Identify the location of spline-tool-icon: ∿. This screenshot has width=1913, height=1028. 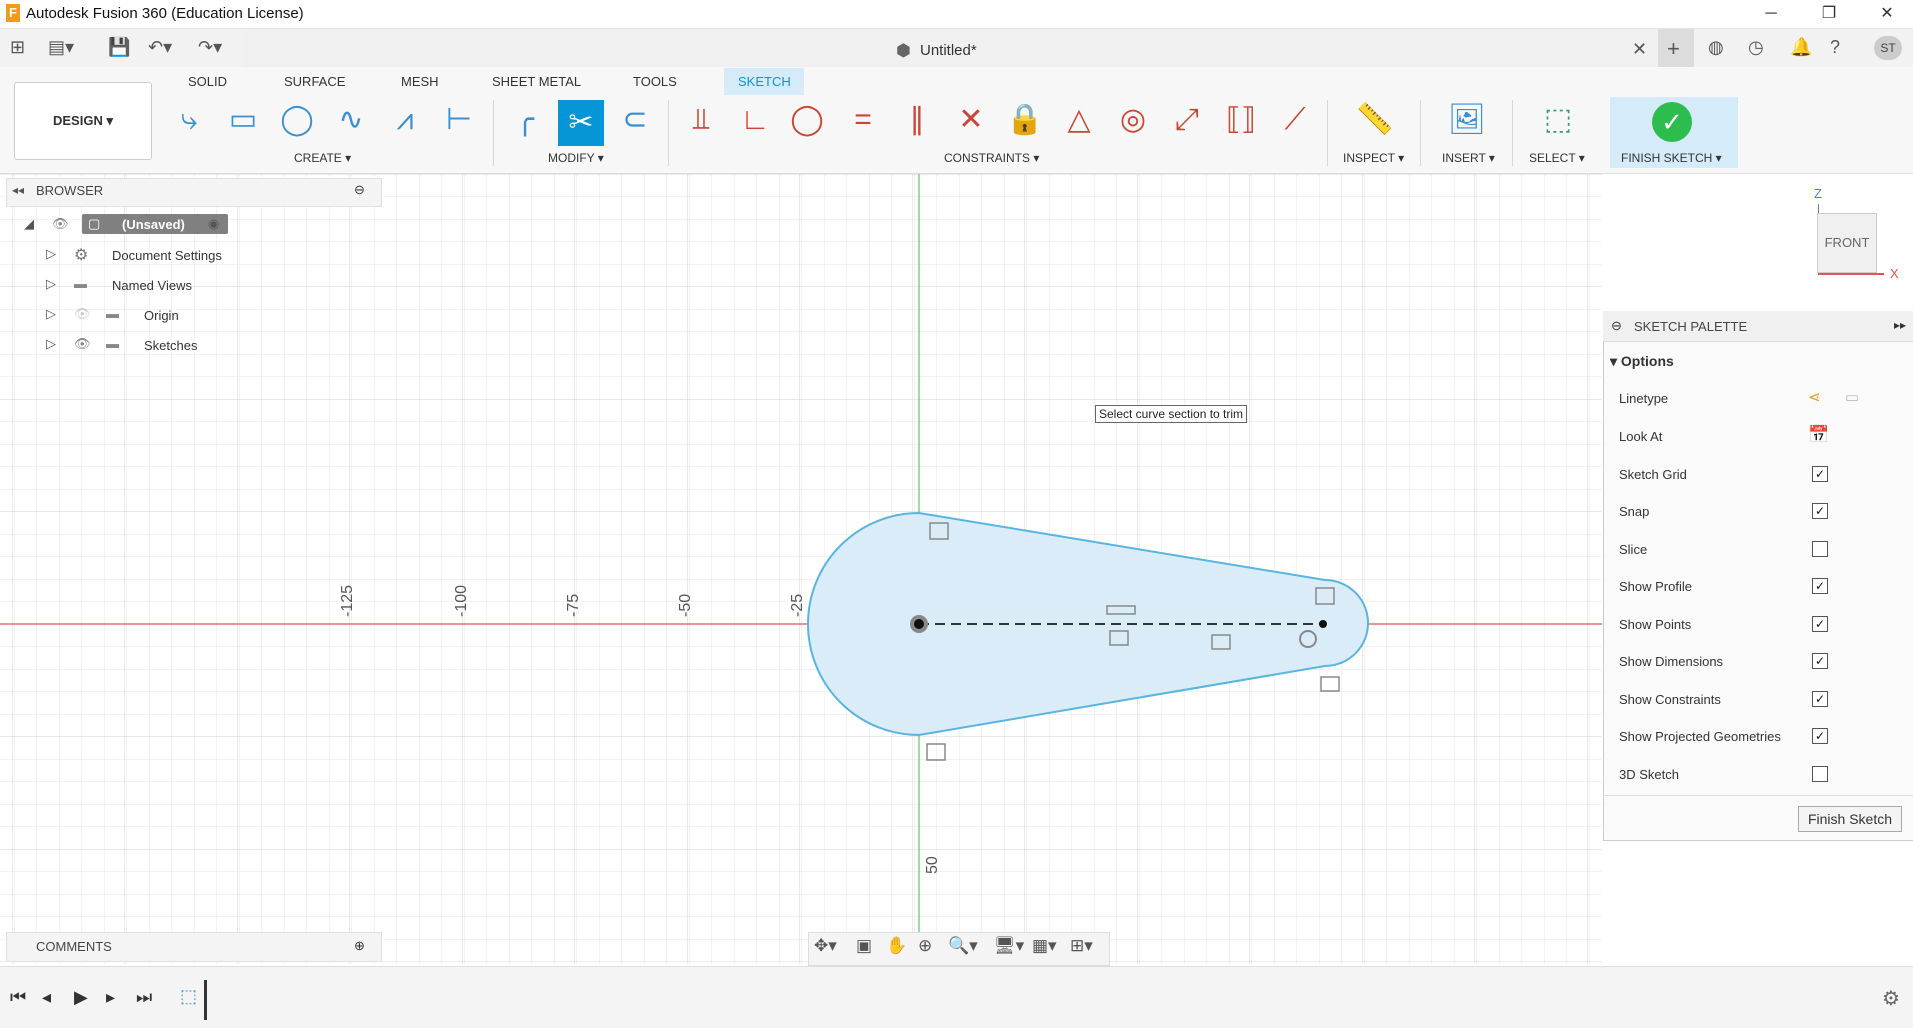
(351, 120).